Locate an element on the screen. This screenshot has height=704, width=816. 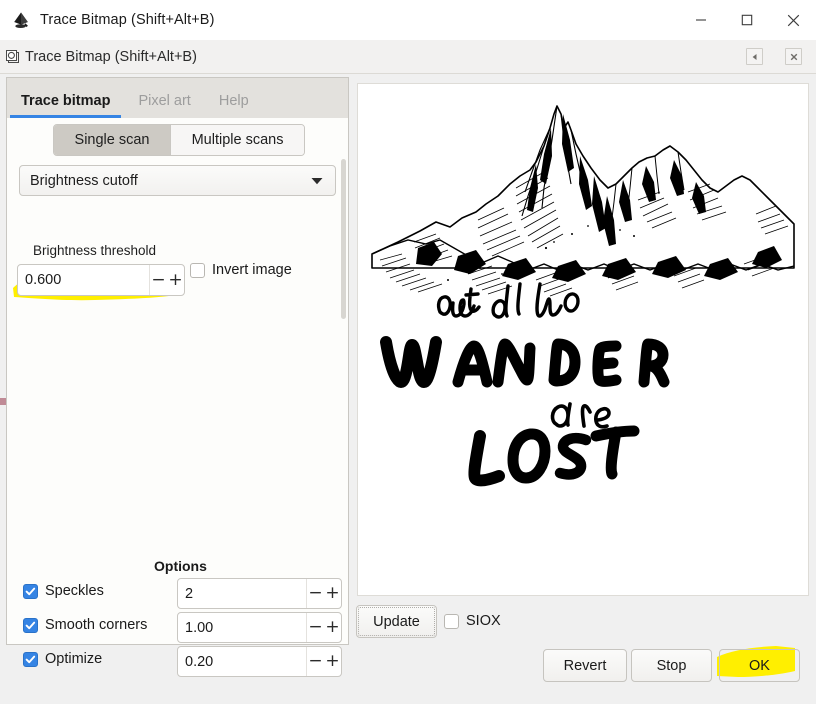
speckles-spinbox: 2 − + is located at coordinates (259, 593).